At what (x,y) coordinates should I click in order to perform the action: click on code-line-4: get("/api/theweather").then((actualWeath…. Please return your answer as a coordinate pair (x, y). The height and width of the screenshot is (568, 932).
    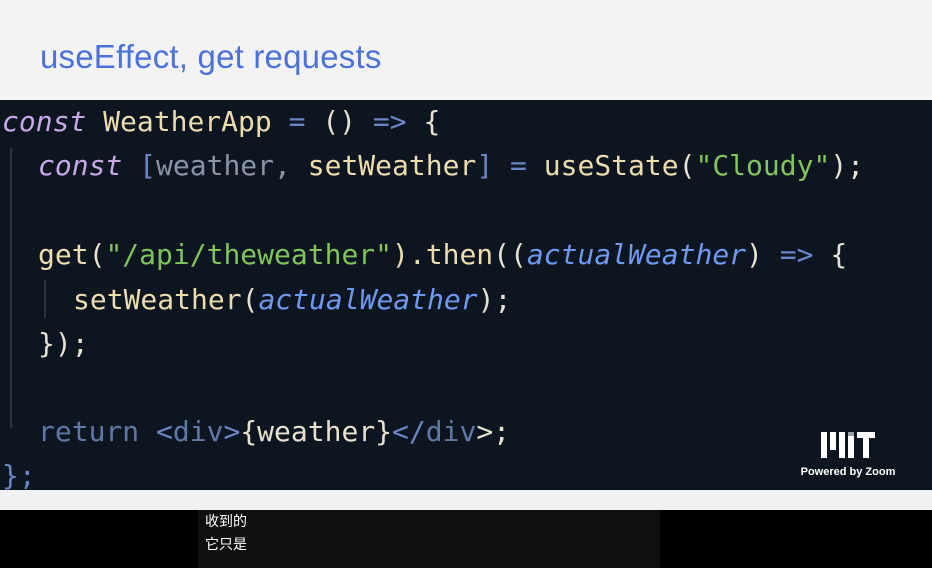
    Looking at the image, I should click on (442, 255).